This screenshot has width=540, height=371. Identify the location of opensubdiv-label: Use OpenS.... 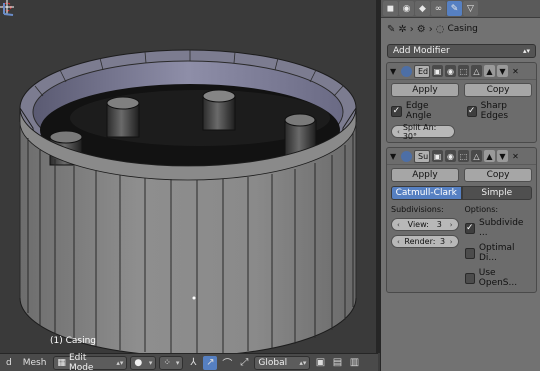
(498, 278).